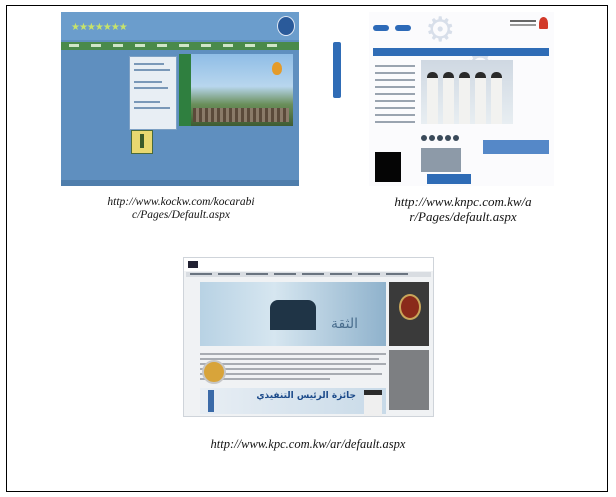 The height and width of the screenshot is (497, 616). I want to click on kpc-banner: الثقة, so click(293, 314).